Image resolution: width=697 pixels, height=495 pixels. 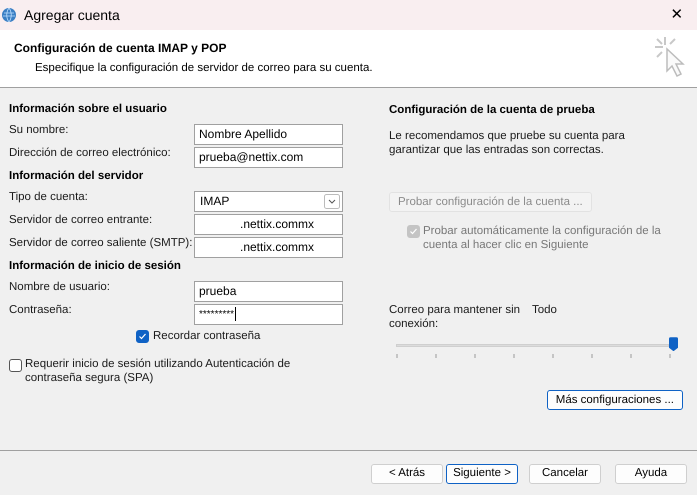 What do you see at coordinates (60, 288) in the screenshot?
I see `field-label: Nombre de usuario:` at bounding box center [60, 288].